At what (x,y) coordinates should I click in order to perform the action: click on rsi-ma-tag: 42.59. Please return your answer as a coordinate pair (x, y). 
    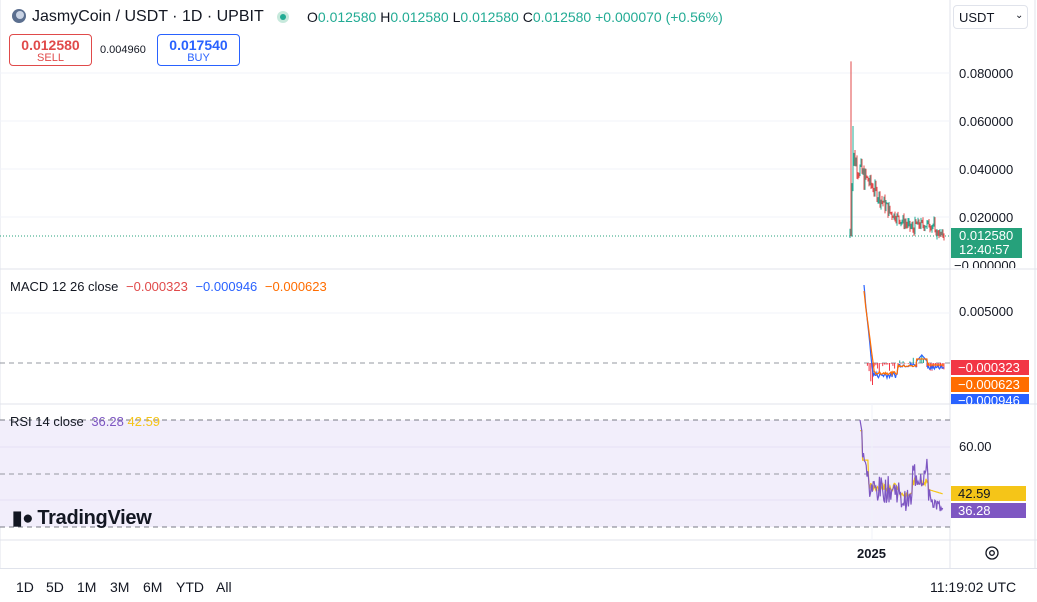
    Looking at the image, I should click on (988, 493).